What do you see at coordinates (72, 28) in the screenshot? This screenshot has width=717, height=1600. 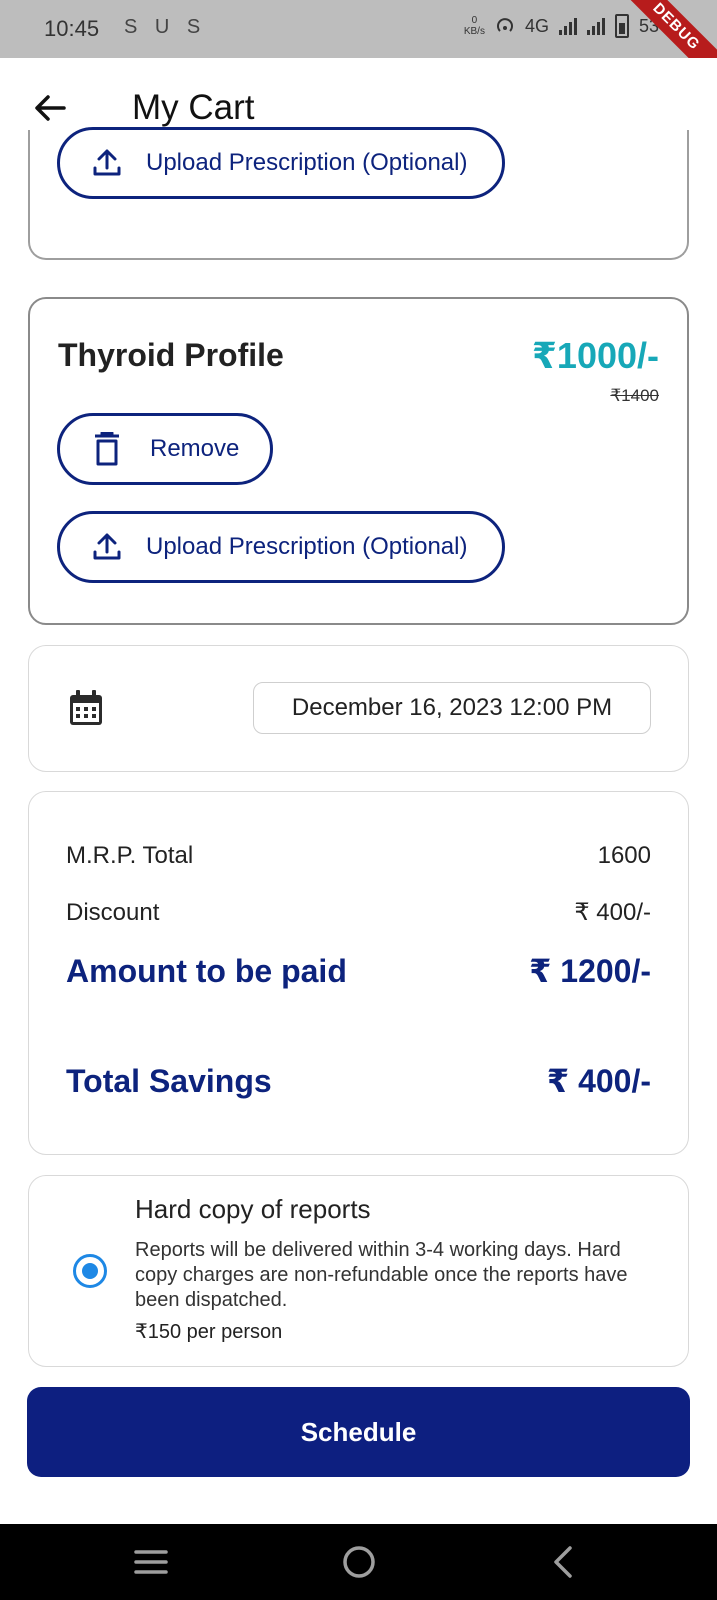 I see `status-time: 10:45` at bounding box center [72, 28].